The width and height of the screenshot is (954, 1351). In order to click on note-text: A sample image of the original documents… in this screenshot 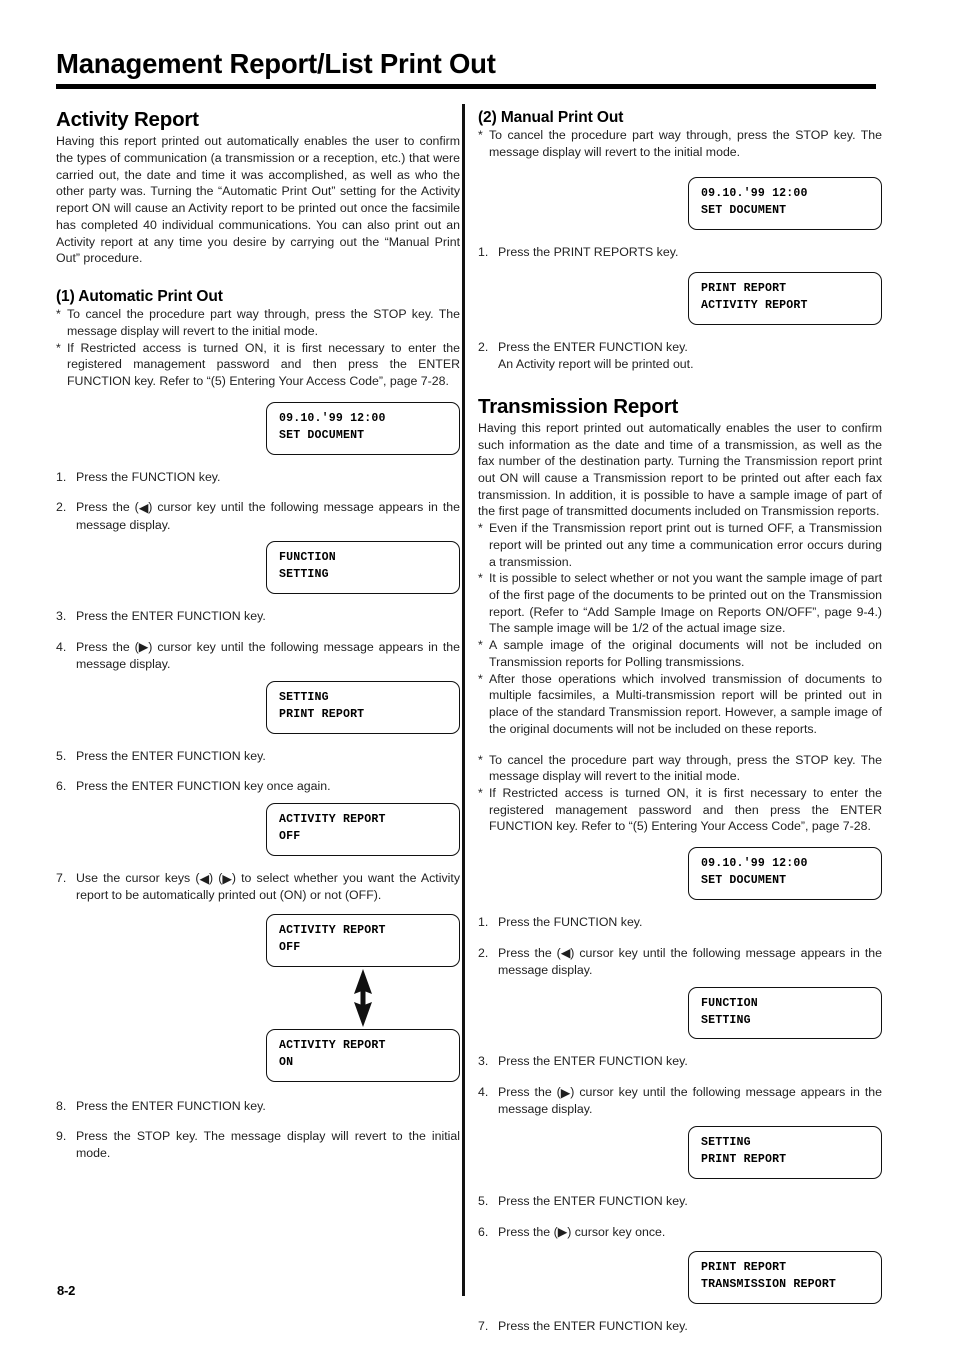, I will do `click(685, 653)`.